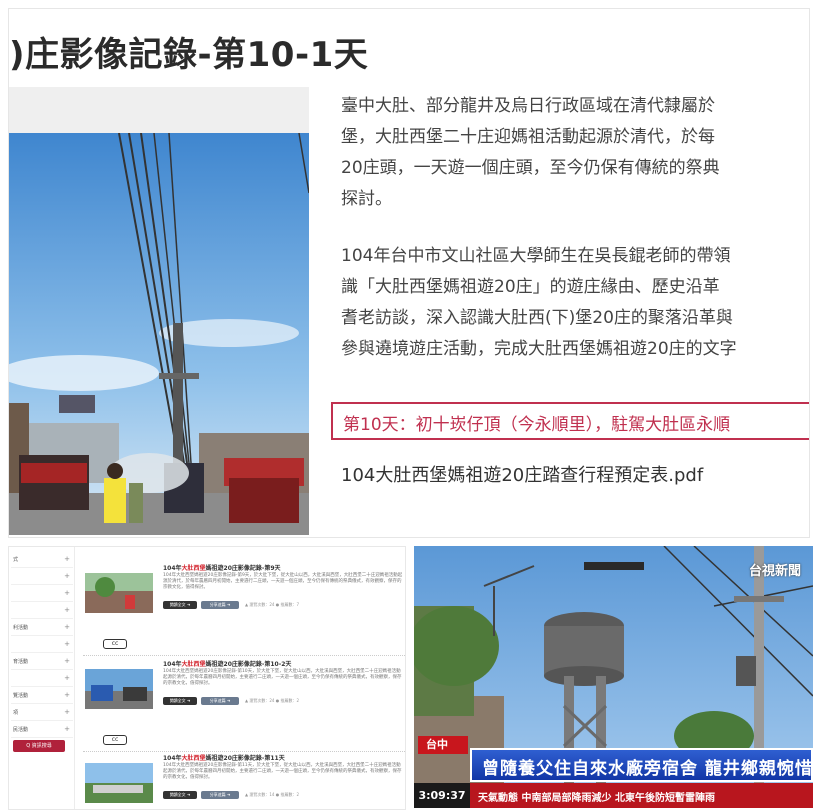 The height and width of the screenshot is (810, 835). Describe the element at coordinates (537, 318) in the screenshot. I see `paragraph2-line3: 耆老訪談，深入認識大肚西(下)堡20庄的聚落沿革與` at that location.